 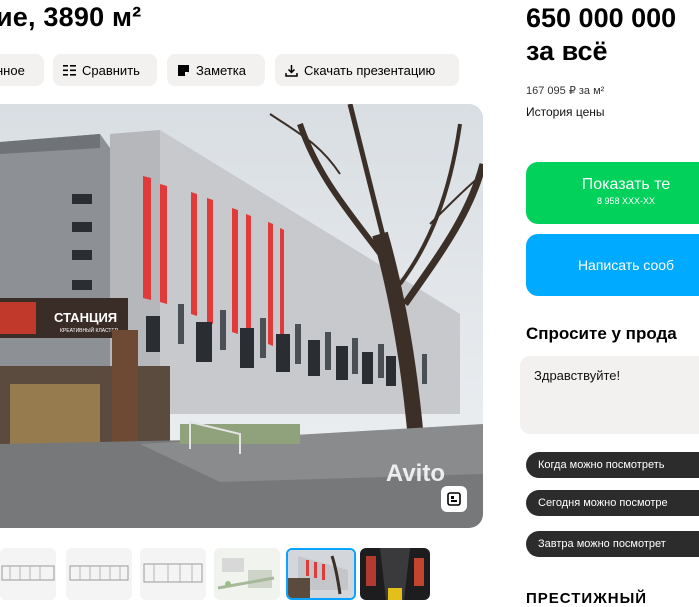 I want to click on quick-question-chip: Когда можно посмотреть, so click(x=612, y=465).